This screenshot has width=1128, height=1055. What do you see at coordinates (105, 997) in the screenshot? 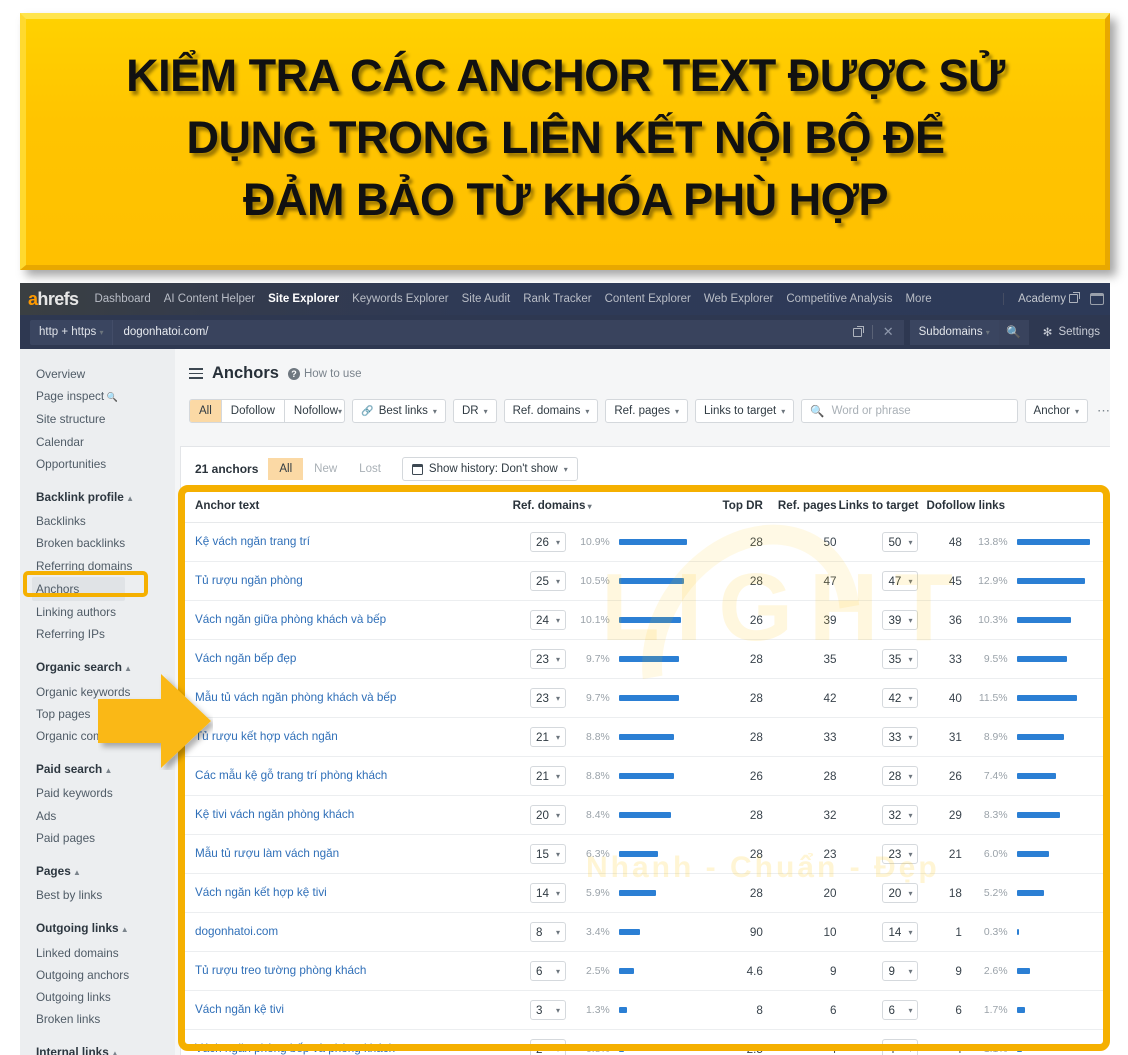
I see `sidebar-item-outgoing-links: Outgoing links` at bounding box center [105, 997].